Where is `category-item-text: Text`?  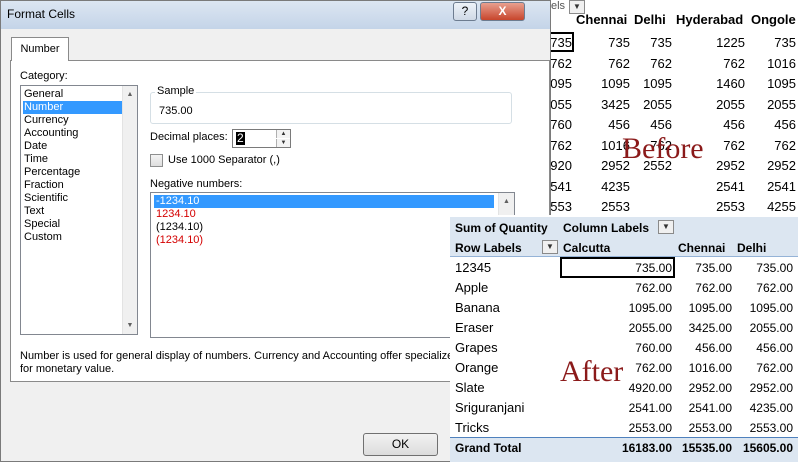 category-item-text: Text is located at coordinates (33, 211).